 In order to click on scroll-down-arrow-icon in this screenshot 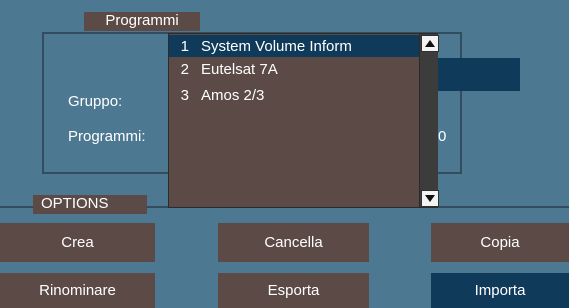, I will do `click(430, 198)`.